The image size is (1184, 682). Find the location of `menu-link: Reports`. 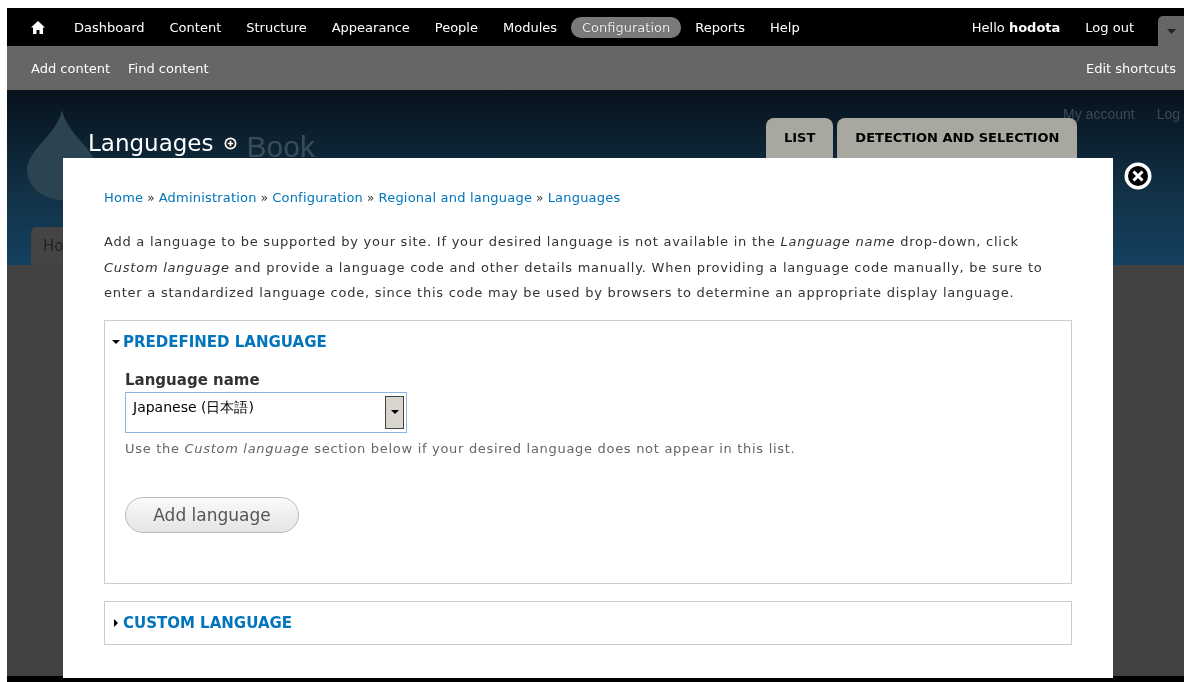

menu-link: Reports is located at coordinates (720, 27).